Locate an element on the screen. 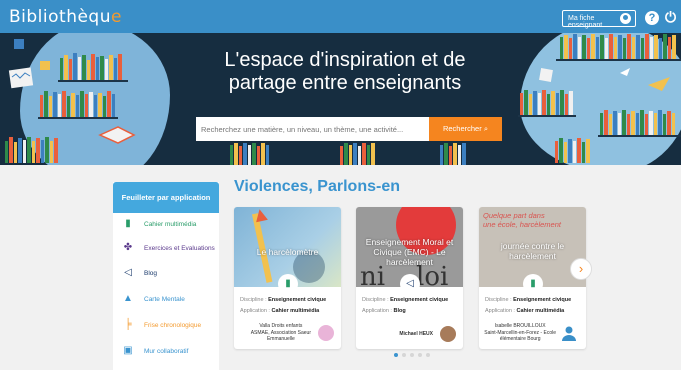  sidebar-item-exercices: ✤ Exercices et Evaluations is located at coordinates (168, 248).